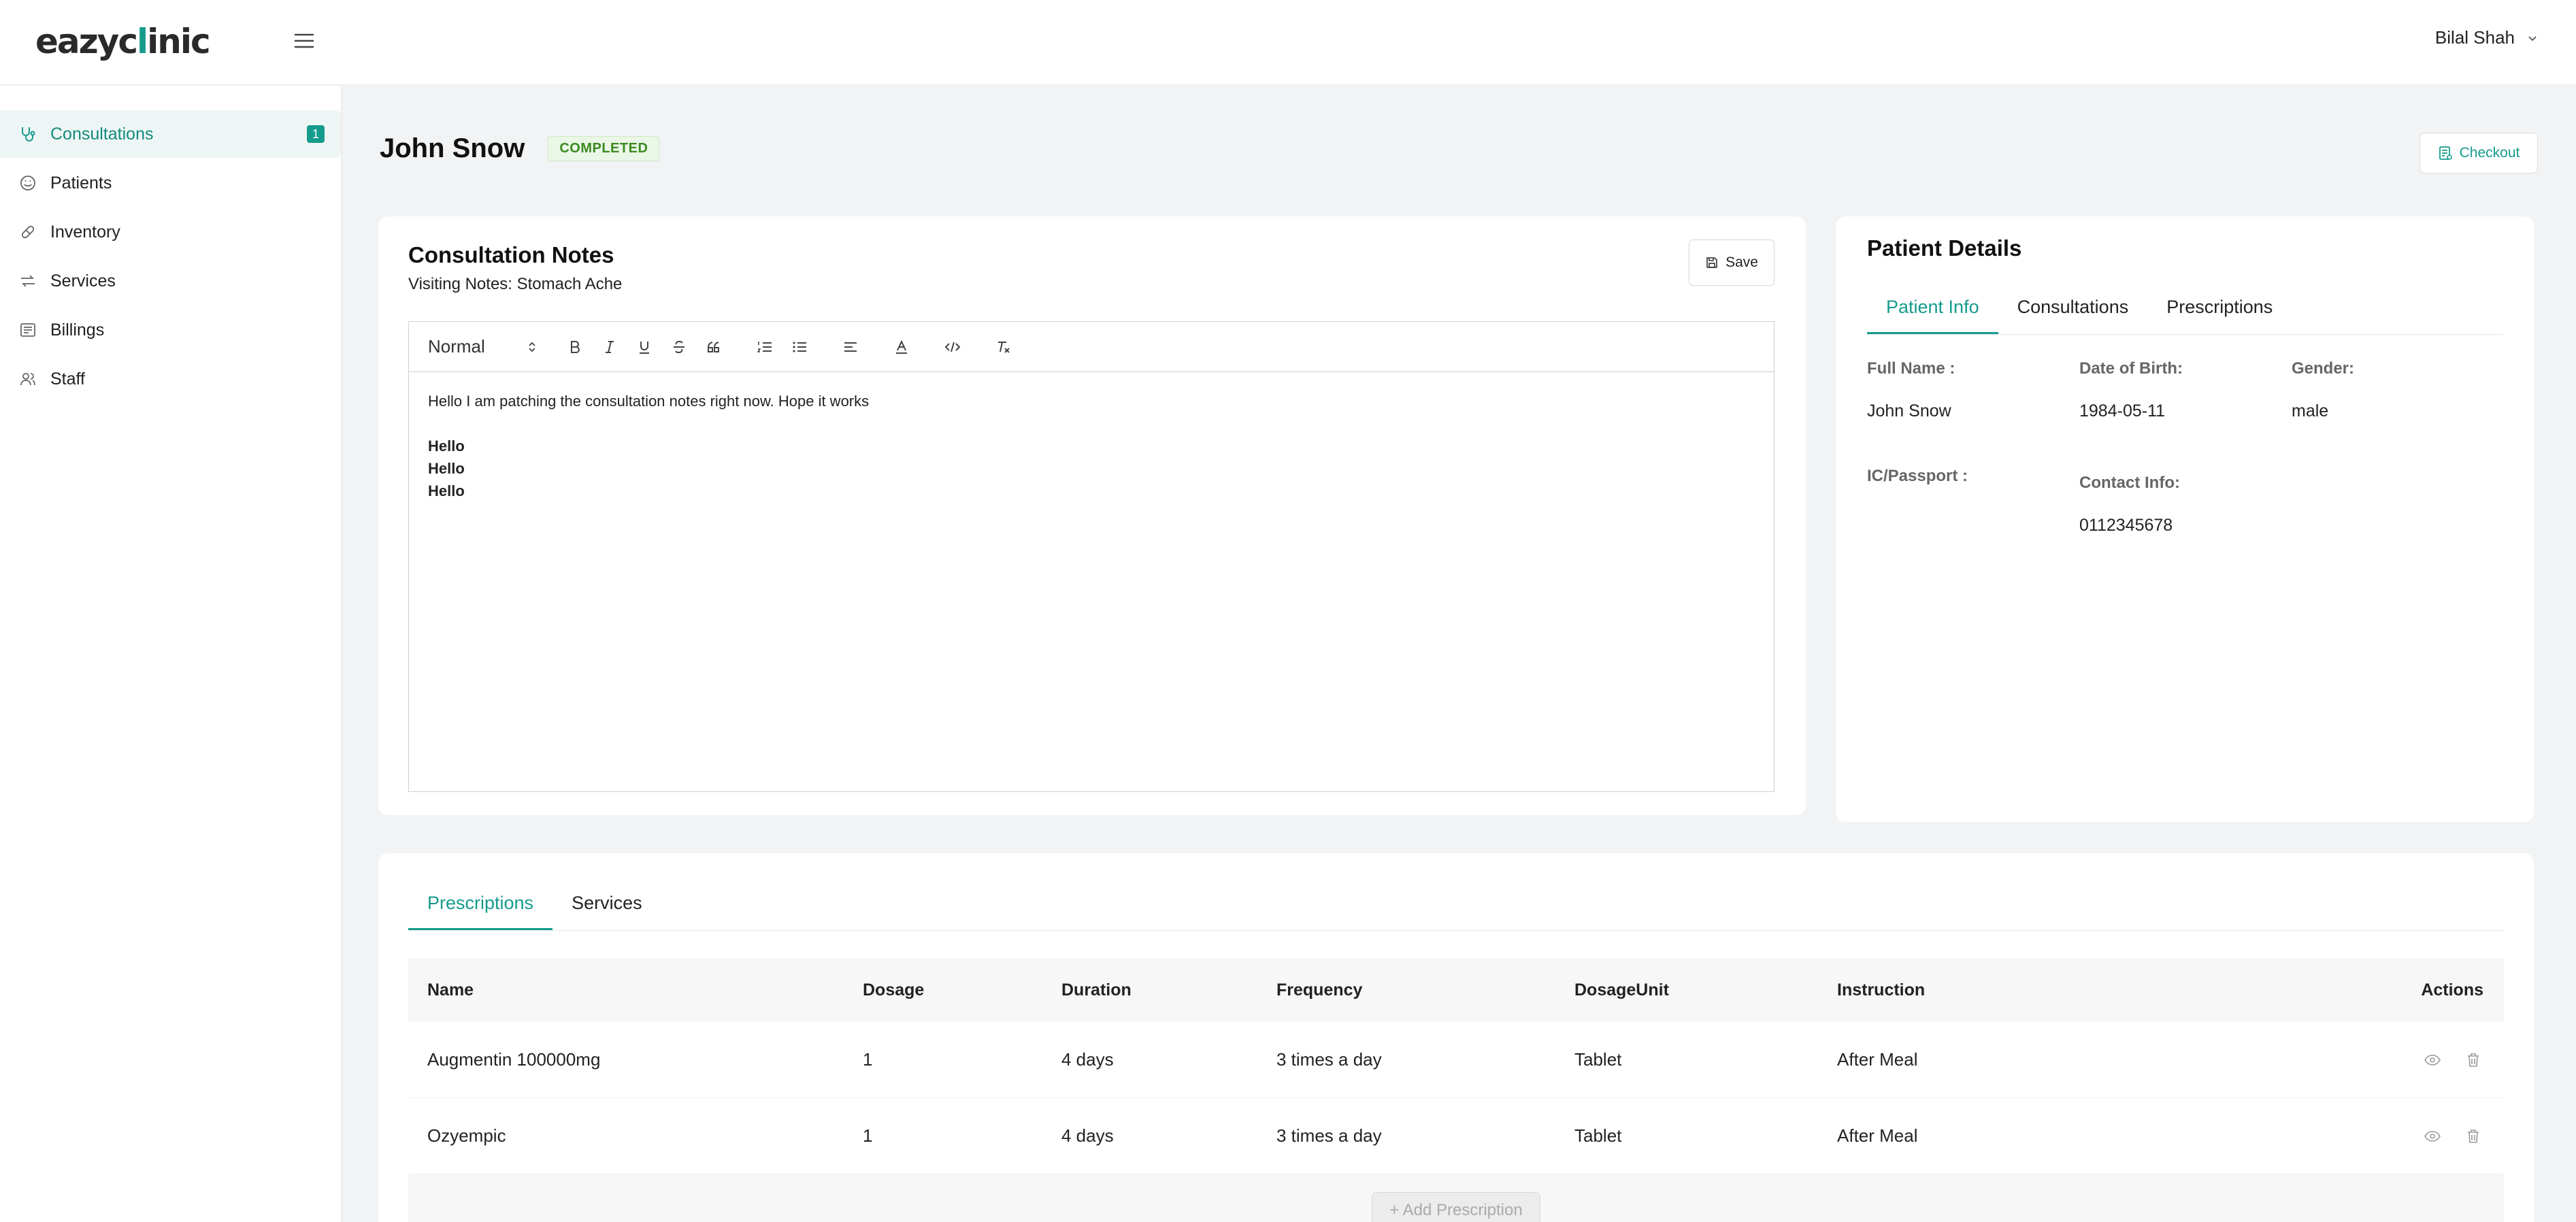  I want to click on save-button: Save, so click(1731, 263).